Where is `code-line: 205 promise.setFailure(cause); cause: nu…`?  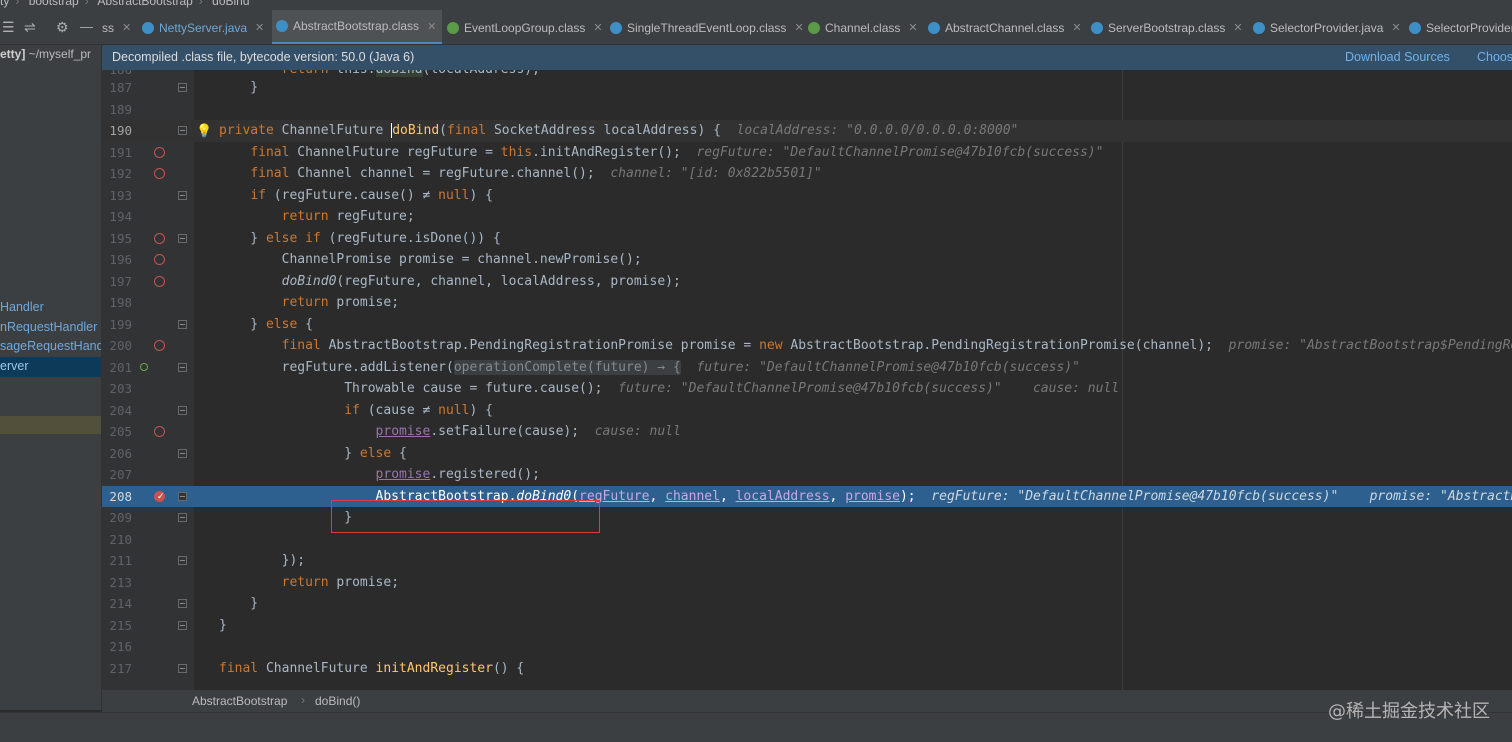
code-line: 205 promise.setFailure(cause); cause: nu… is located at coordinates (395, 431).